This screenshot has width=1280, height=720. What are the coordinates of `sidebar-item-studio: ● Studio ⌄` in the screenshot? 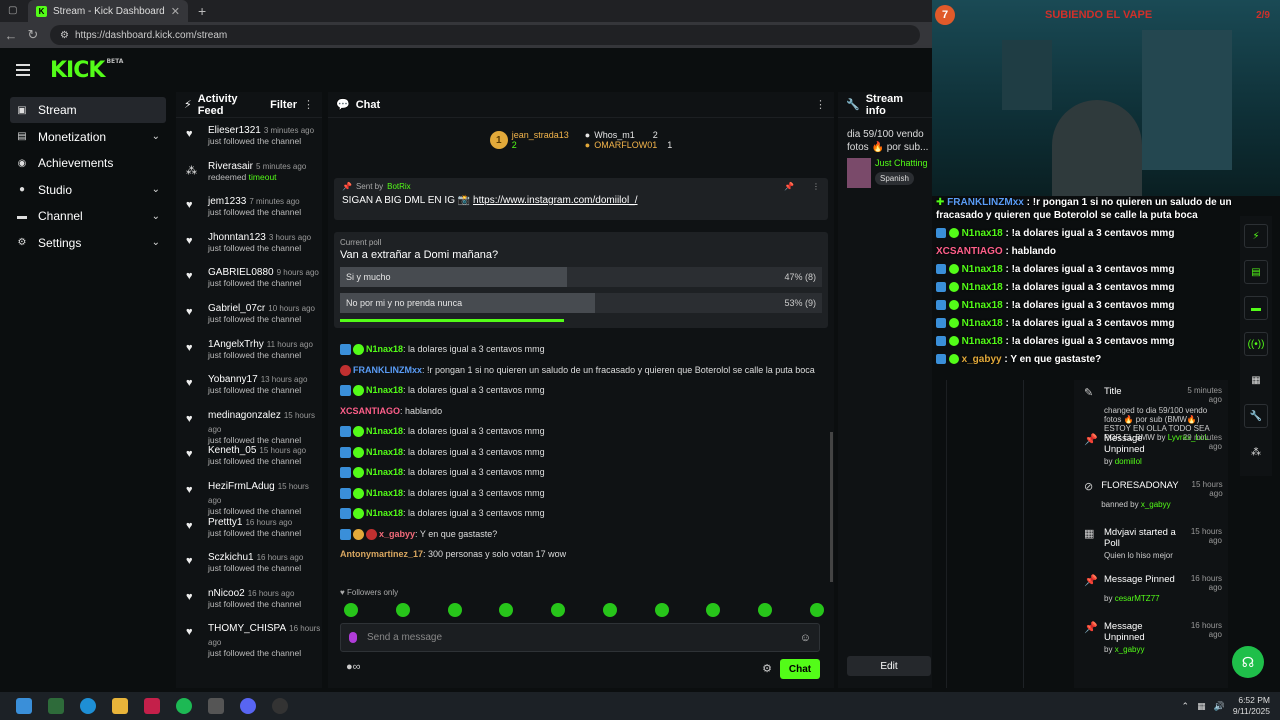 It's located at (88, 190).